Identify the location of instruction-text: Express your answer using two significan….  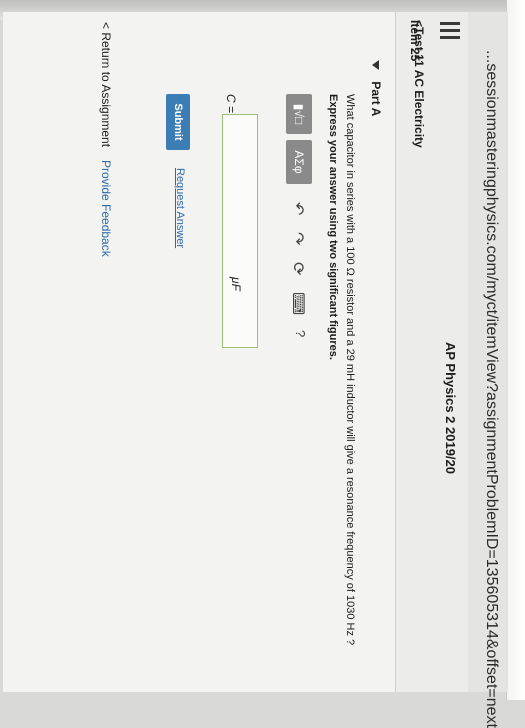
(333, 227).